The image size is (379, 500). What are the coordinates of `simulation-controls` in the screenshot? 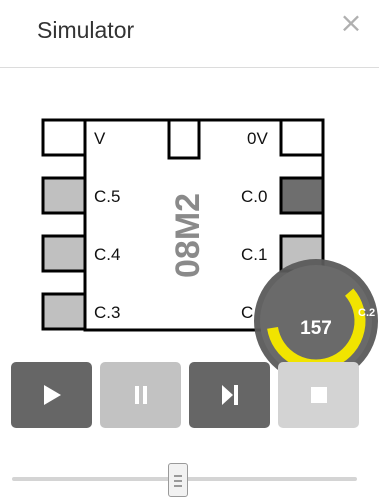 It's located at (186, 395).